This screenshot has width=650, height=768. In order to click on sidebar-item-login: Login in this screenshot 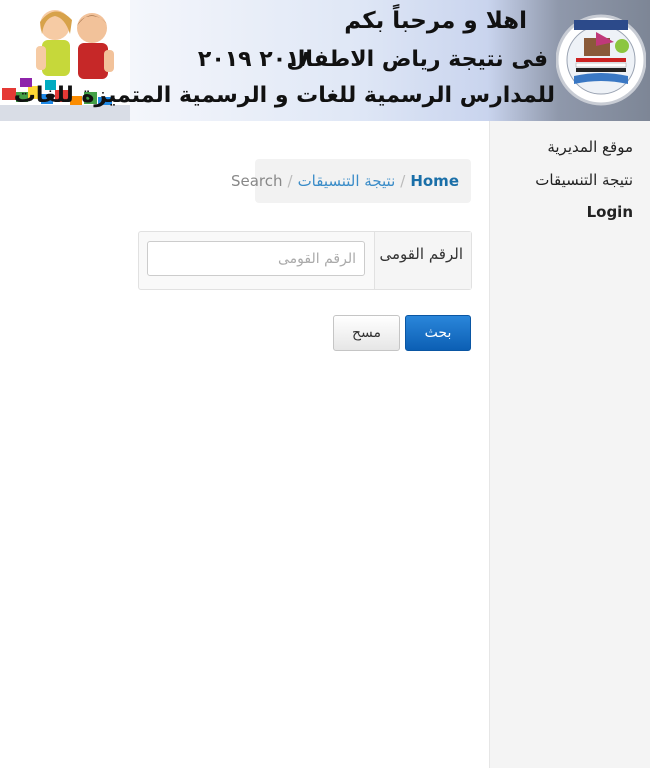, I will do `click(610, 212)`.